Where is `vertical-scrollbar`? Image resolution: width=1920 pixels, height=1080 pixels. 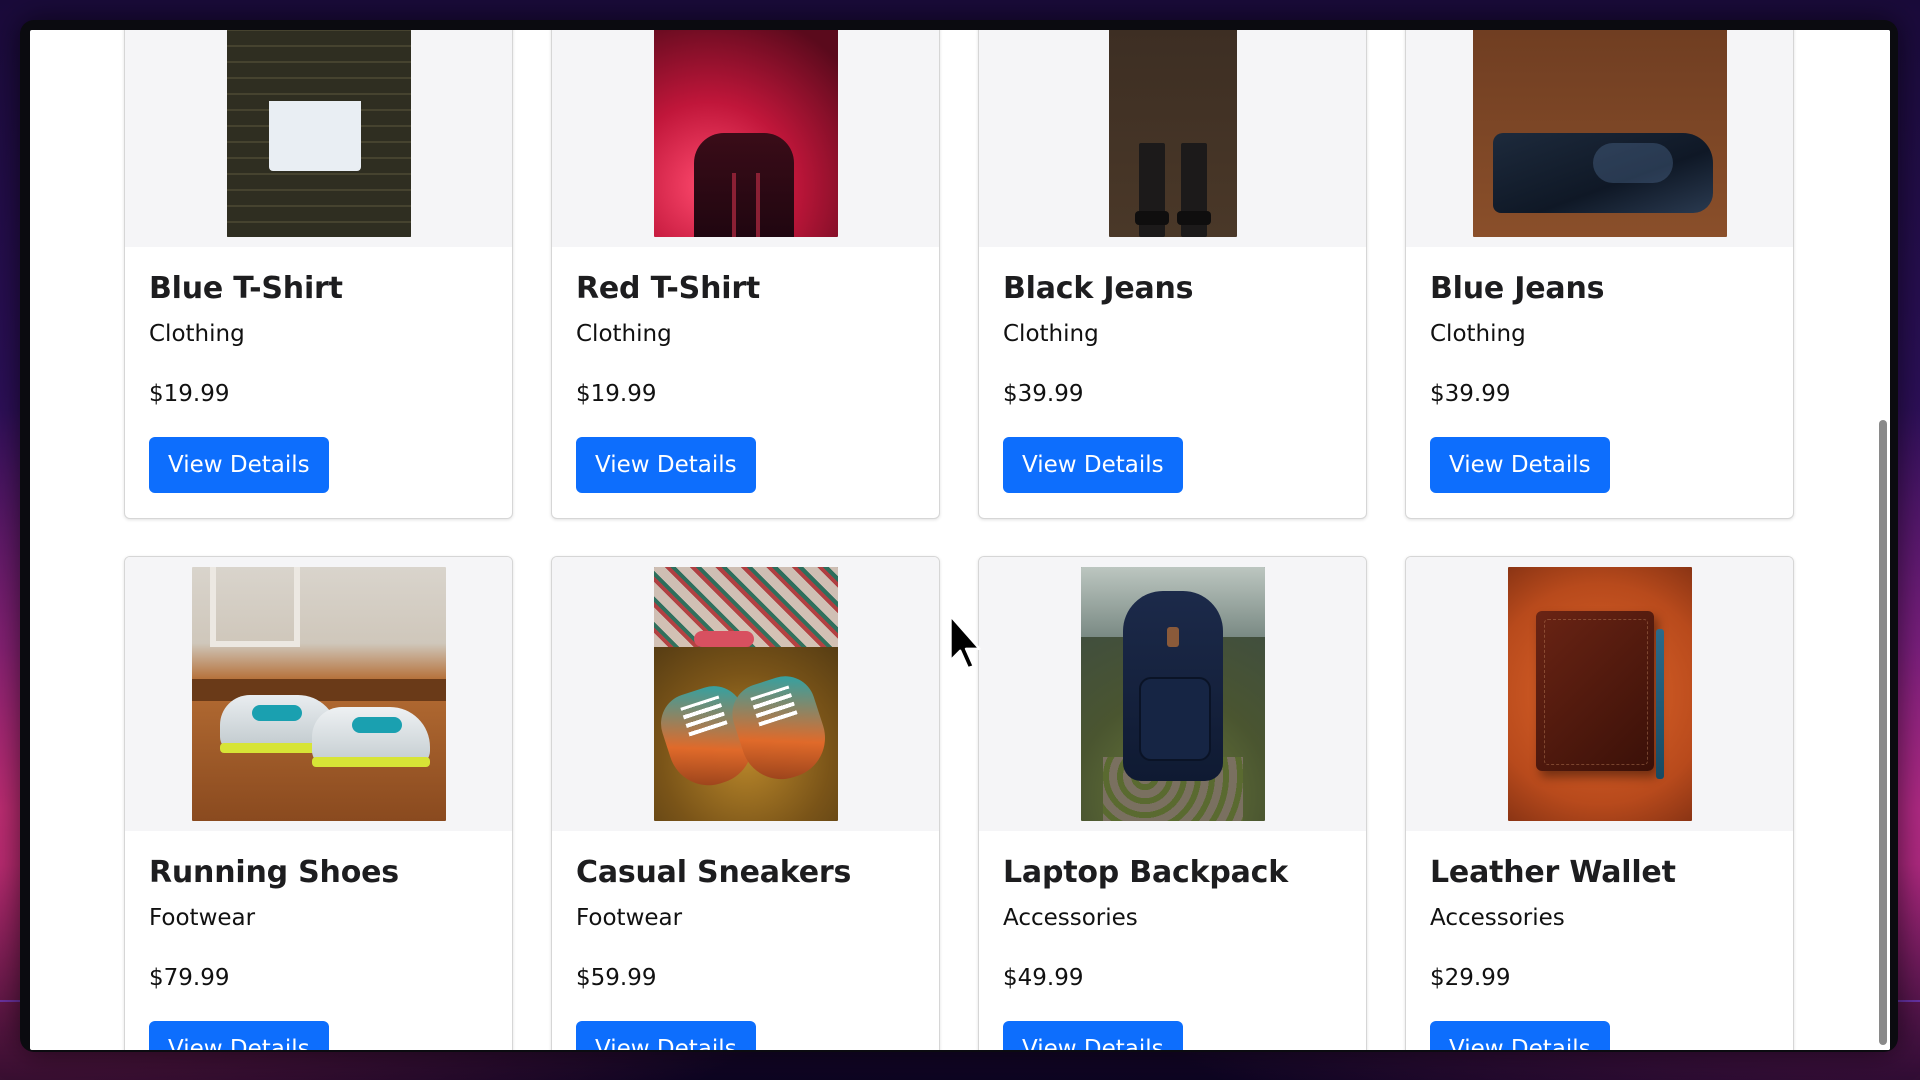 vertical-scrollbar is located at coordinates (1883, 540).